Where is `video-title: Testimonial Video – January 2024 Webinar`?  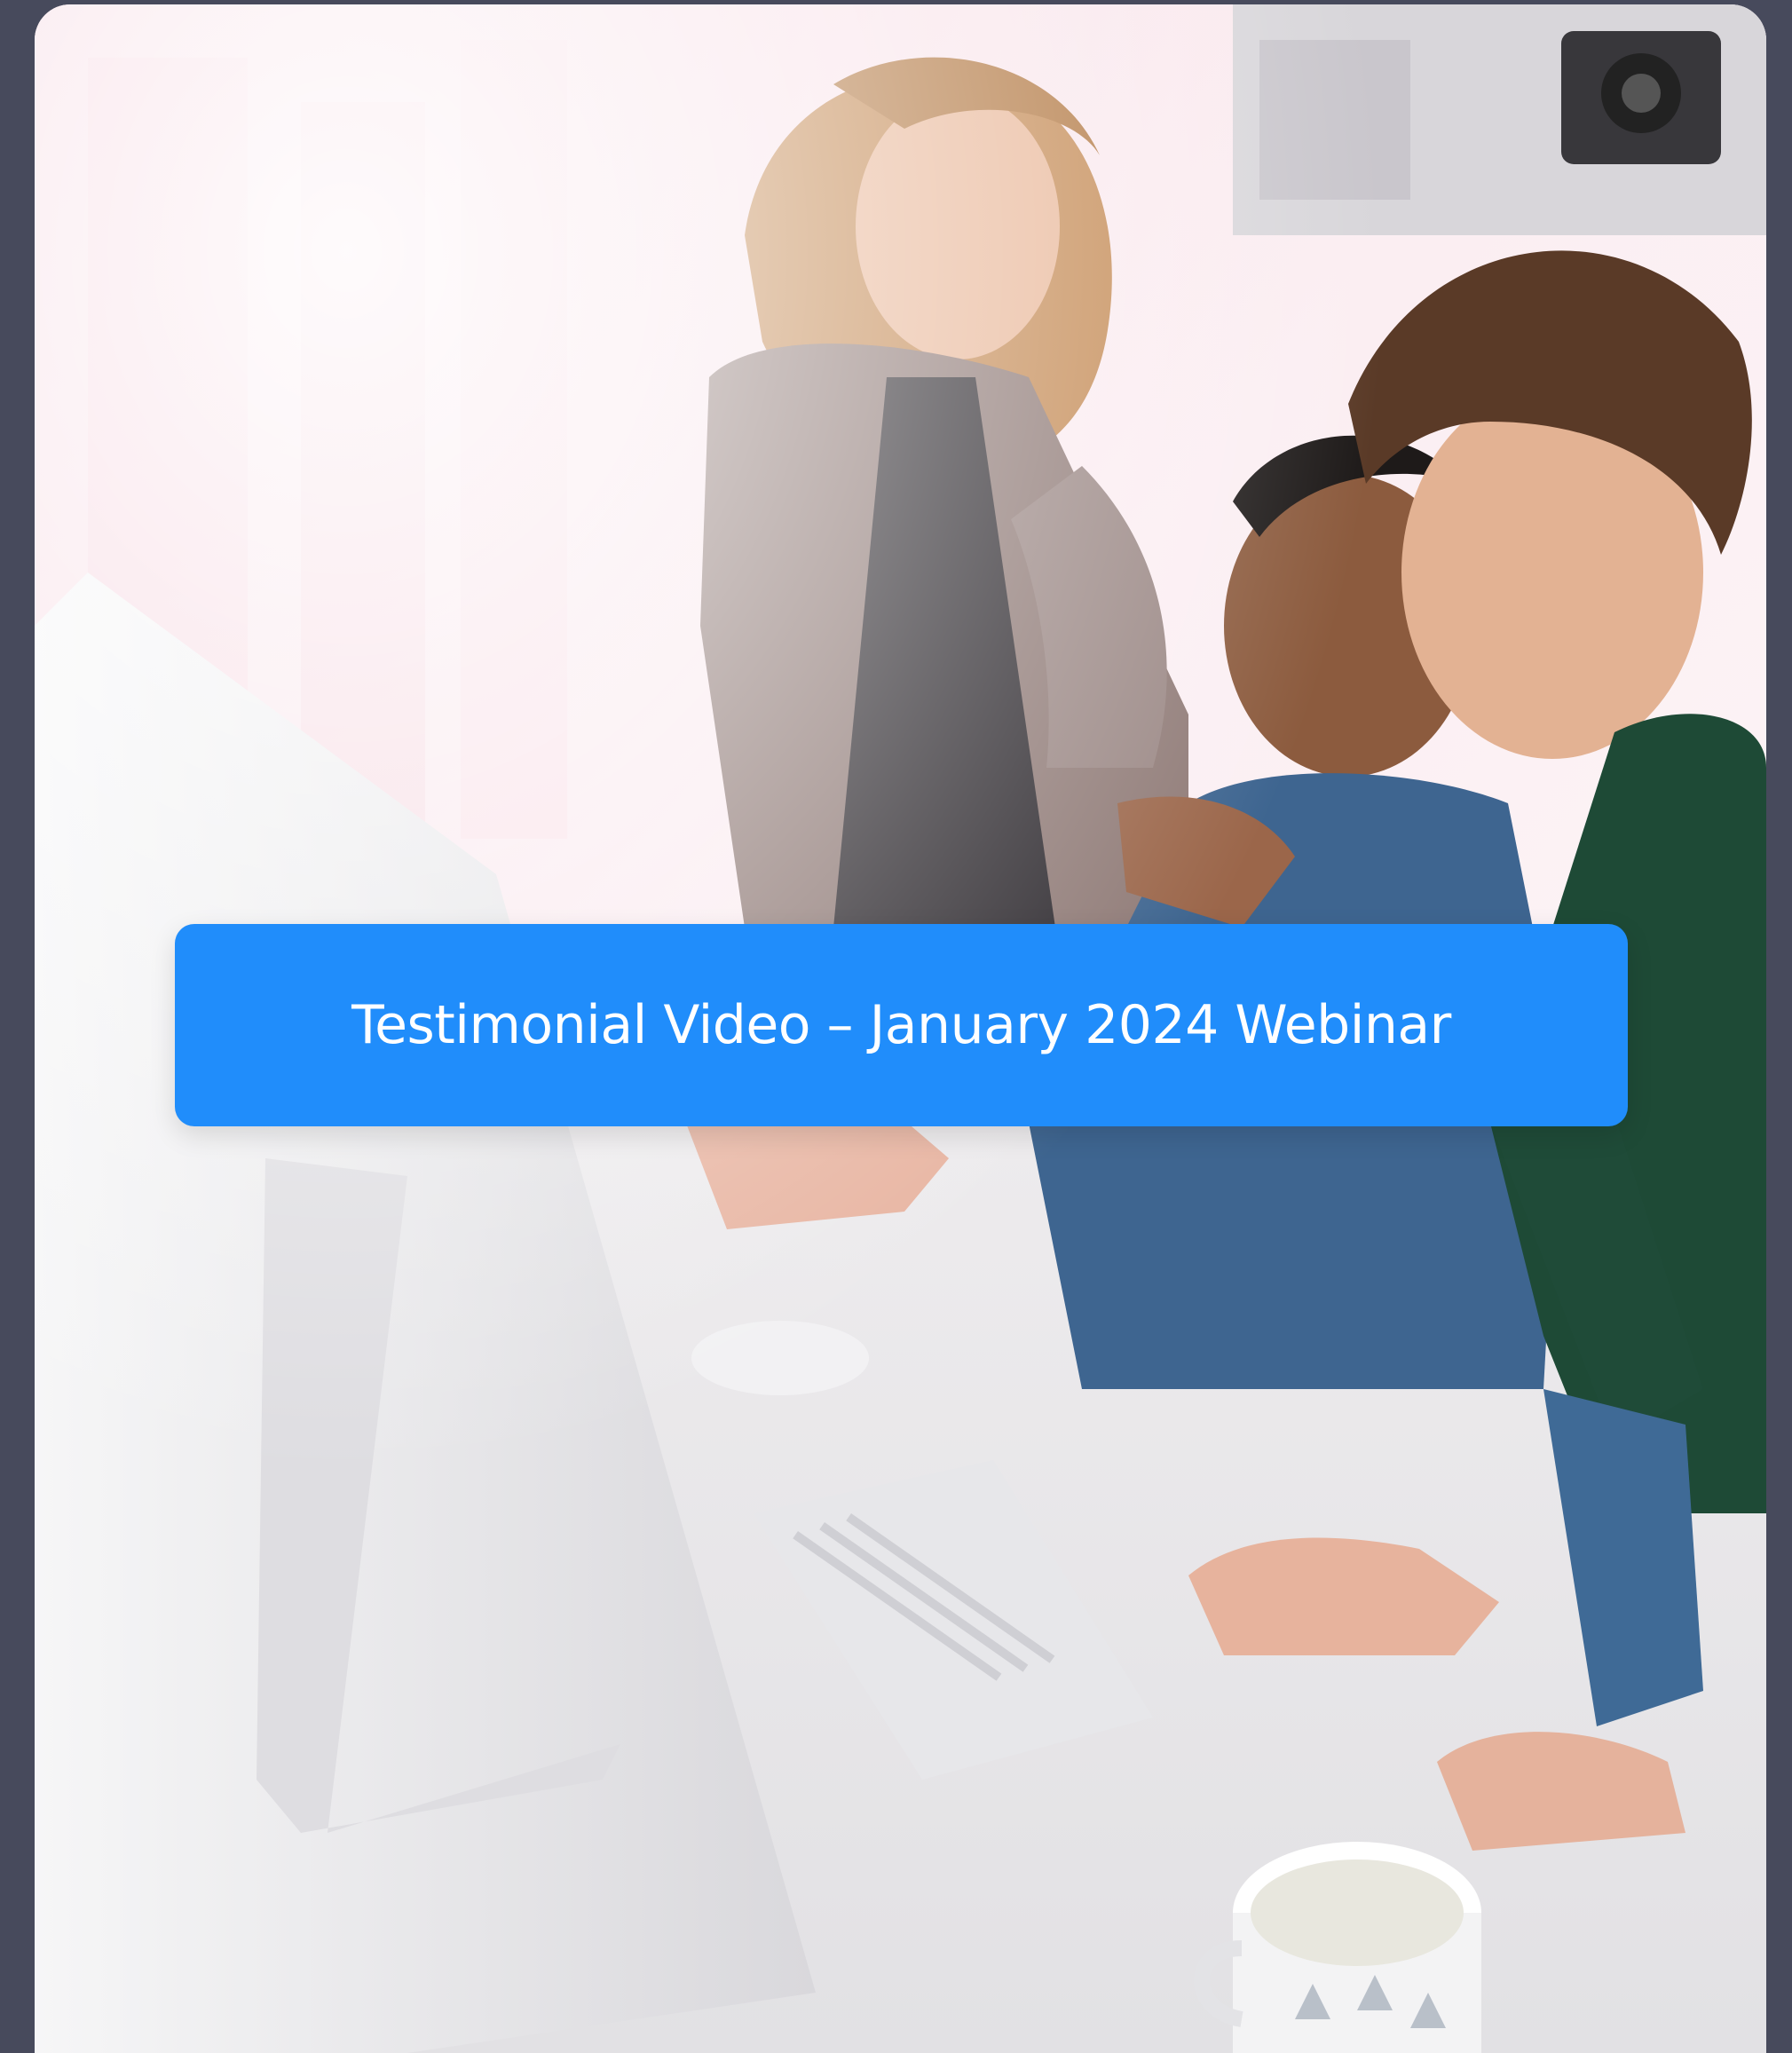
video-title: Testimonial Video – January 2024 Webinar is located at coordinates (901, 1025).